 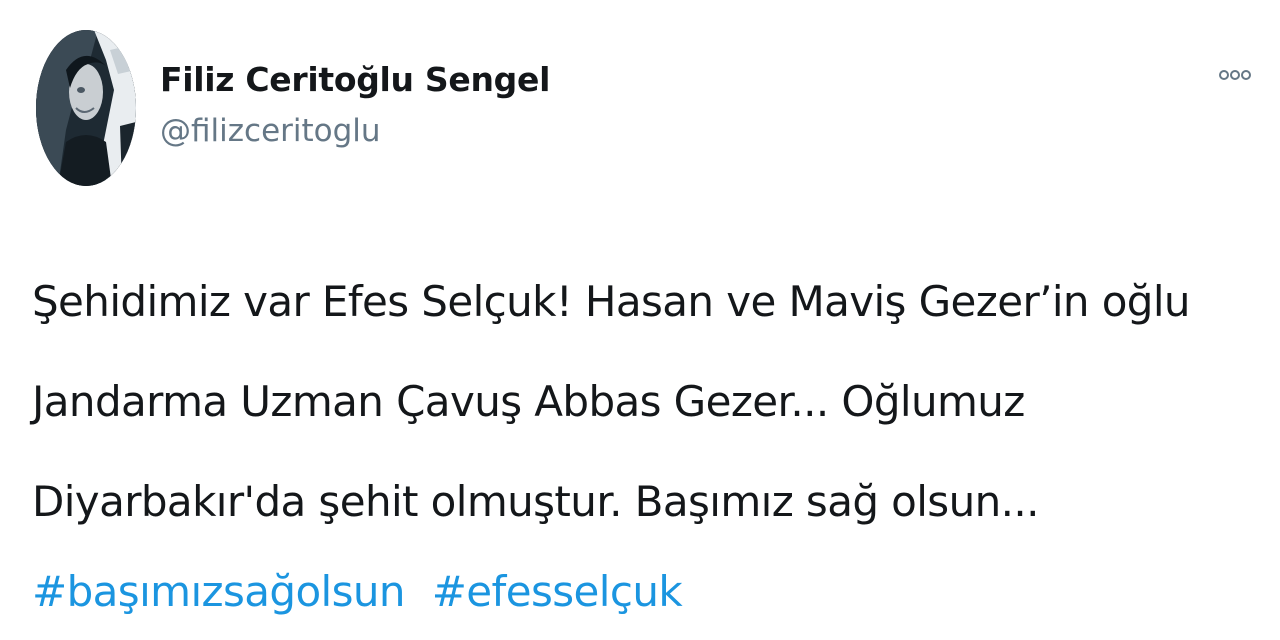 I want to click on author-avatar, so click(x=86, y=108).